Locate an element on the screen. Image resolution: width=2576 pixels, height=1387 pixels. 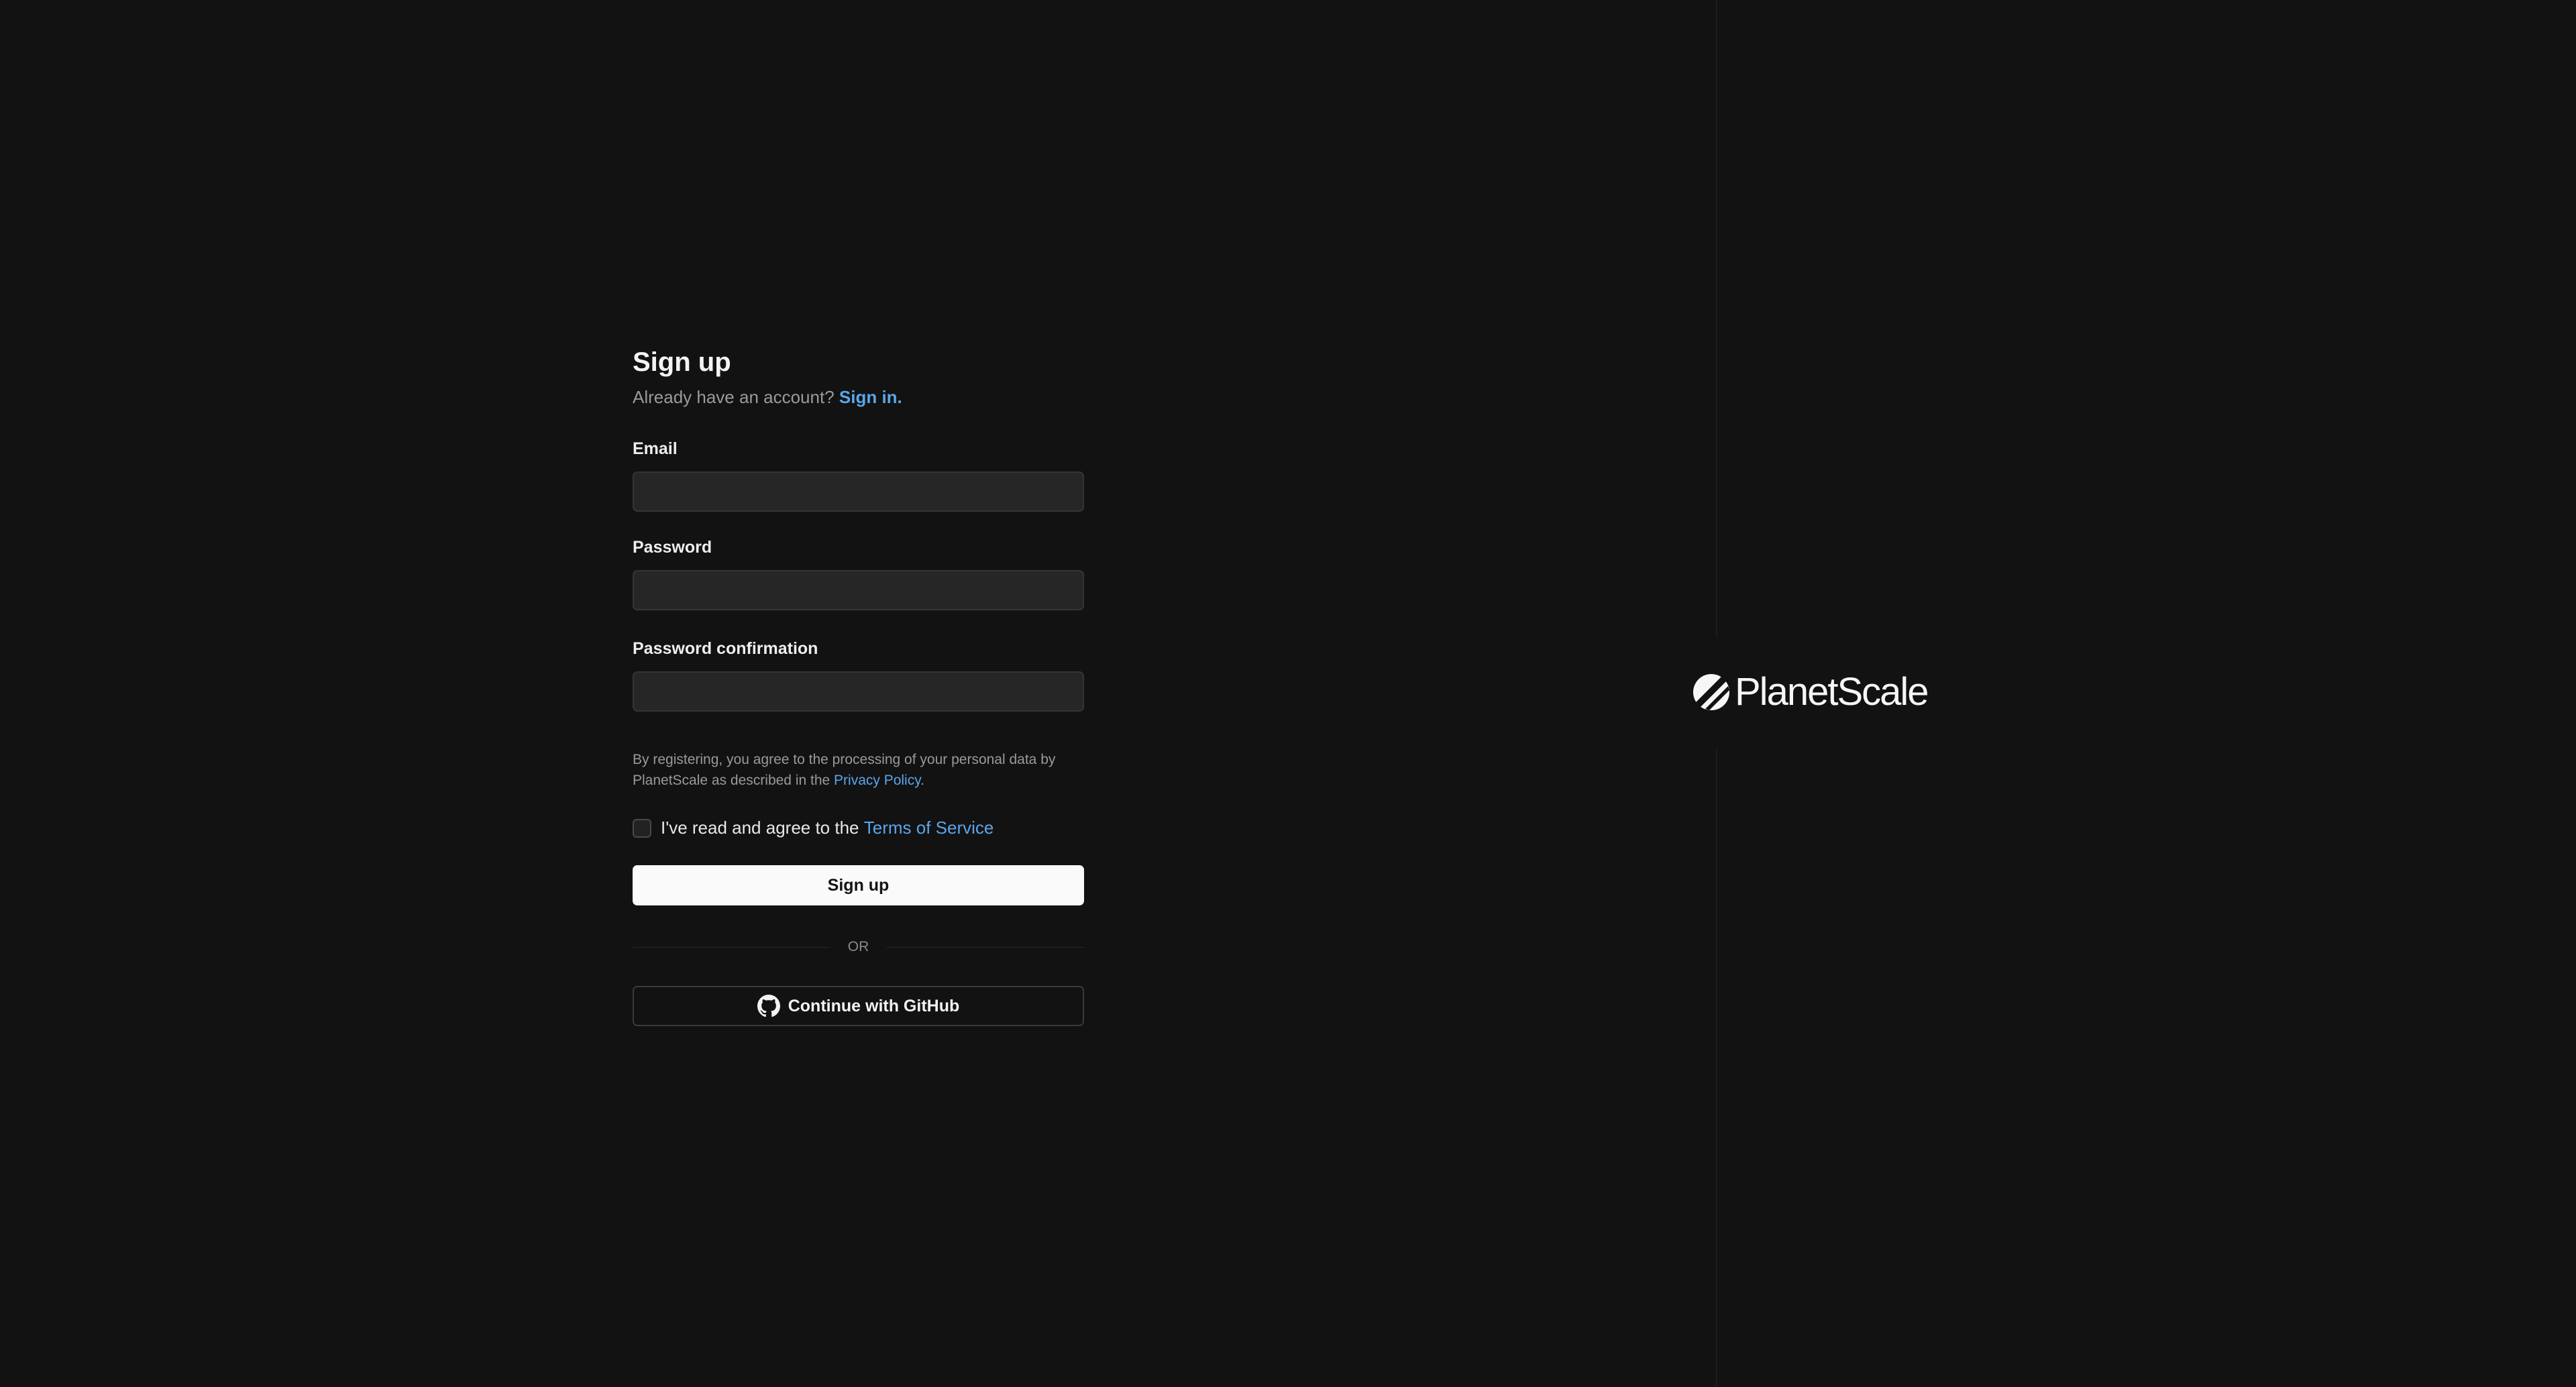
signin-prompt: Already have an account? Sign in. is located at coordinates (858, 397).